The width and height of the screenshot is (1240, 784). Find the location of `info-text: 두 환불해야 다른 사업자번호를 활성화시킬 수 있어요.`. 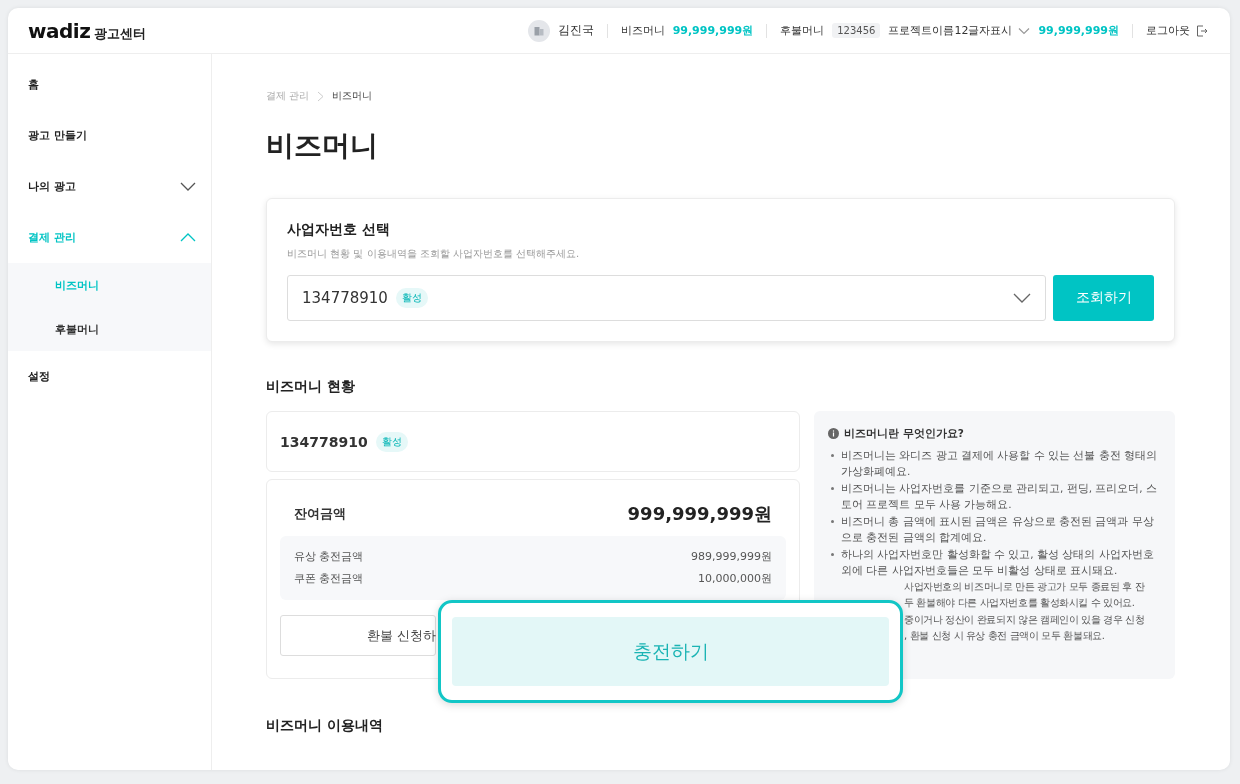

info-text: 두 환불해야 다른 사업자번호를 활성화시킬 수 있어요. is located at coordinates (1020, 603).